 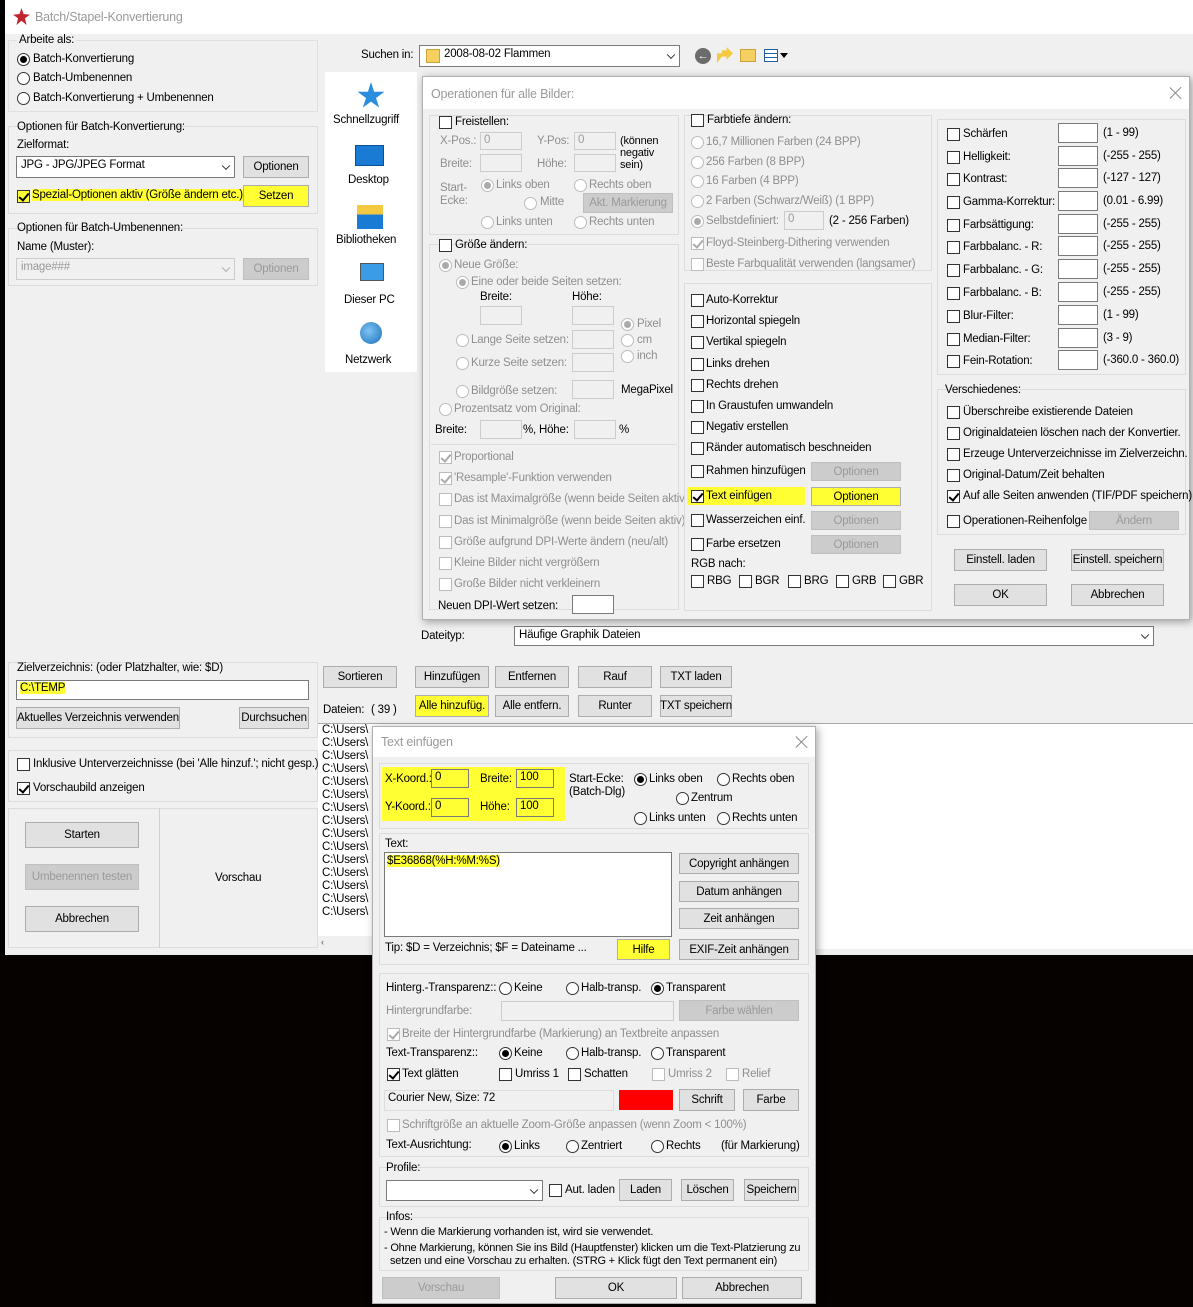 I want to click on align-center-radio, so click(x=572, y=1146).